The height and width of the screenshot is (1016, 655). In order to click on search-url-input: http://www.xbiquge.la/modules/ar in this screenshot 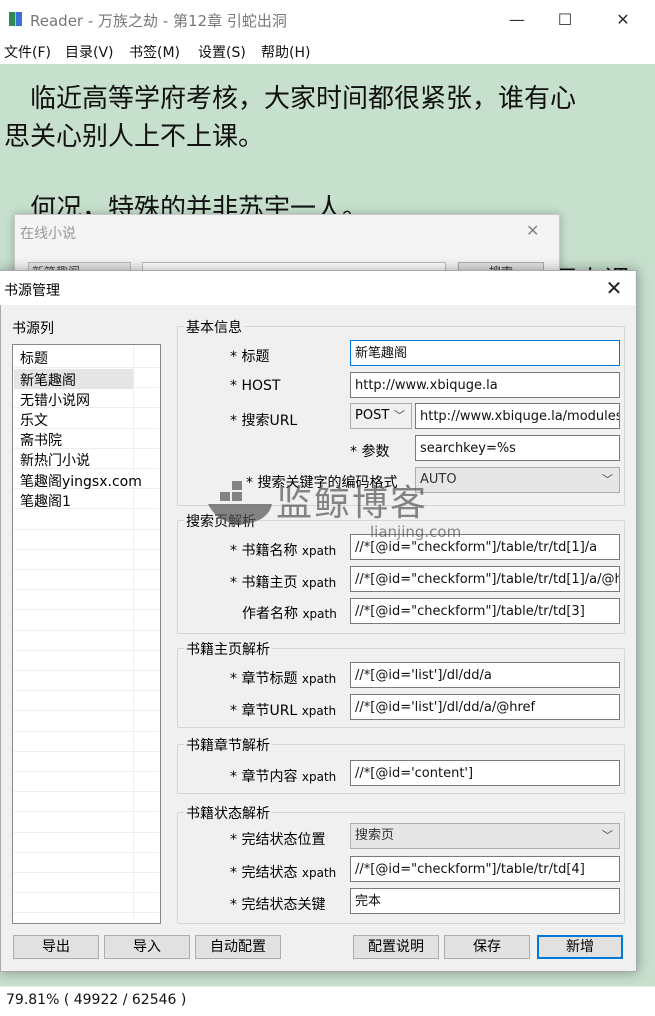, I will do `click(517, 416)`.